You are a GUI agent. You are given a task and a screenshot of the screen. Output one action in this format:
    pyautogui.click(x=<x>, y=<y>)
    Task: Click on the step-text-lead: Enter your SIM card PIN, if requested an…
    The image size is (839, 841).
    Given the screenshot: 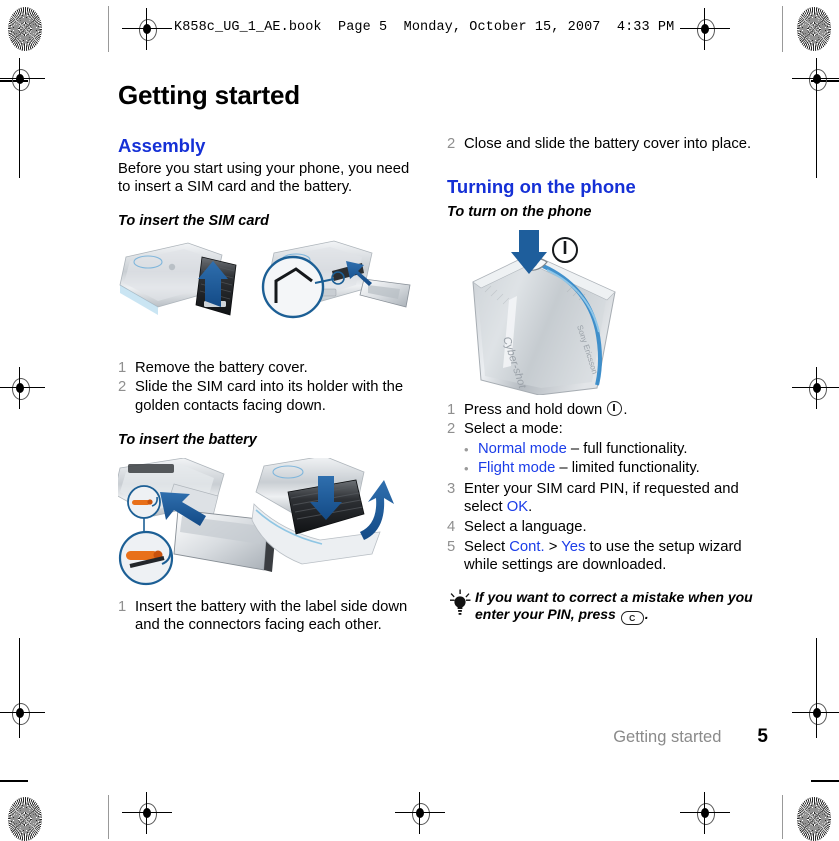 What is the action you would take?
    pyautogui.click(x=601, y=498)
    